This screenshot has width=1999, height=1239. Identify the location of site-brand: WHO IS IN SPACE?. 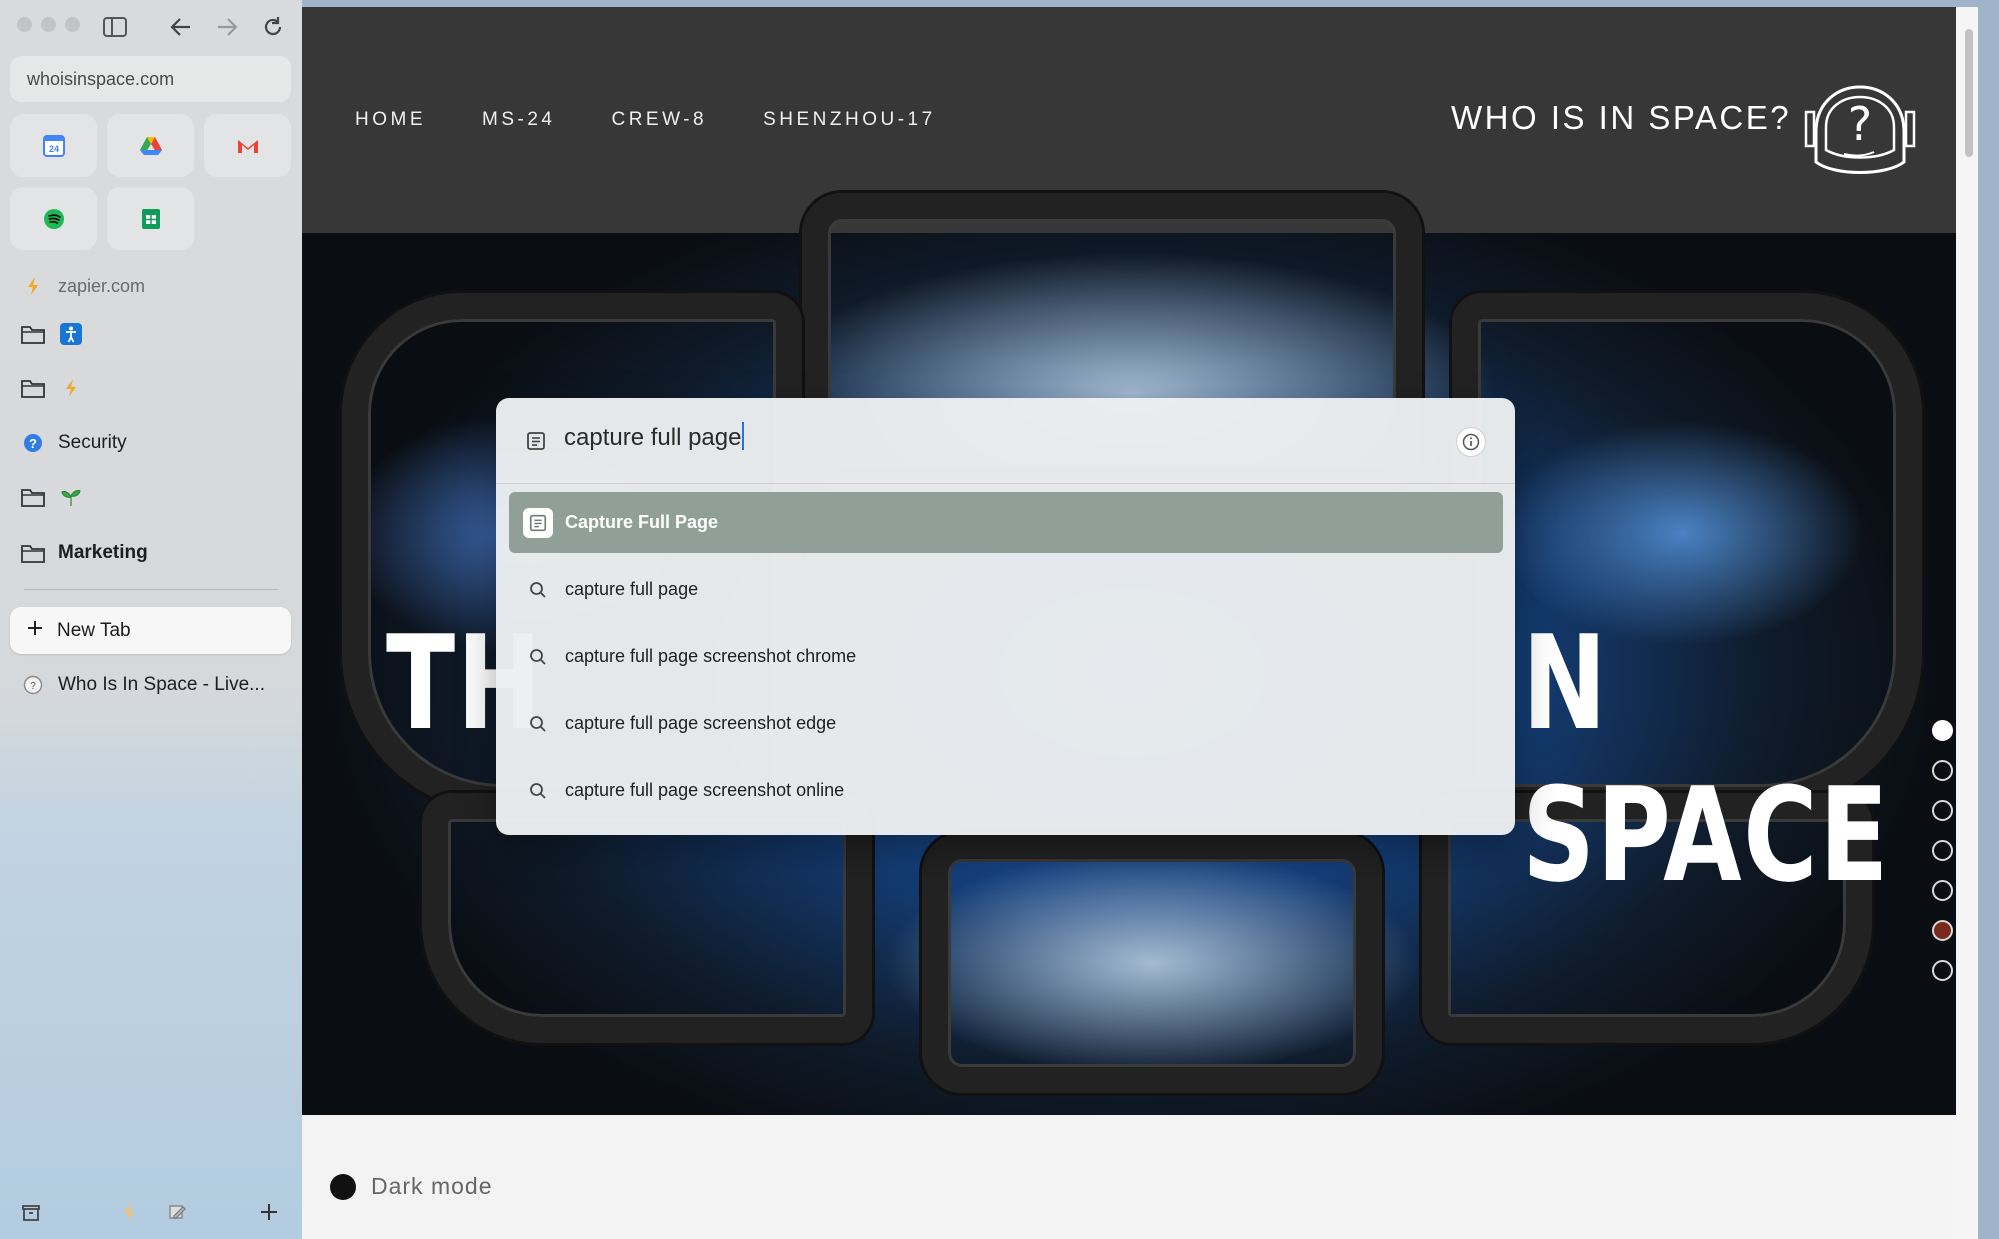
(1621, 118).